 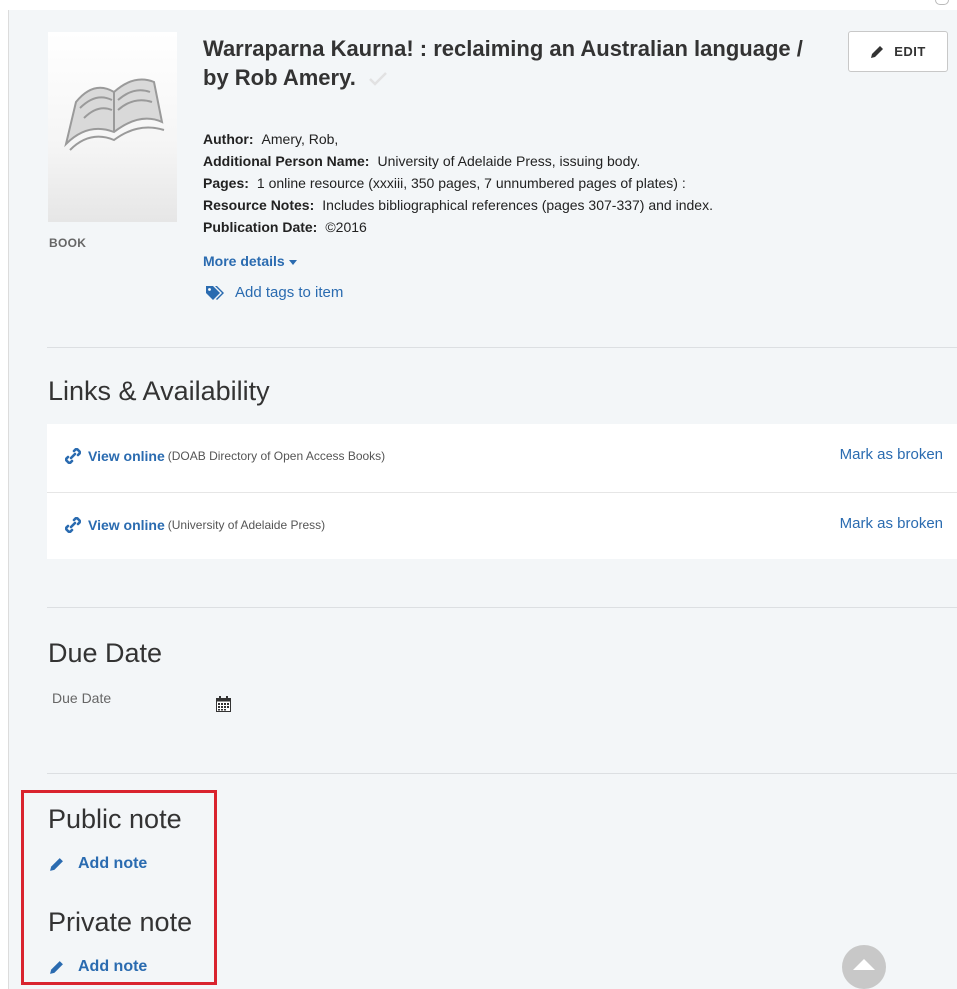 I want to click on field-author: Author: Amery, Rob,, so click(x=270, y=139).